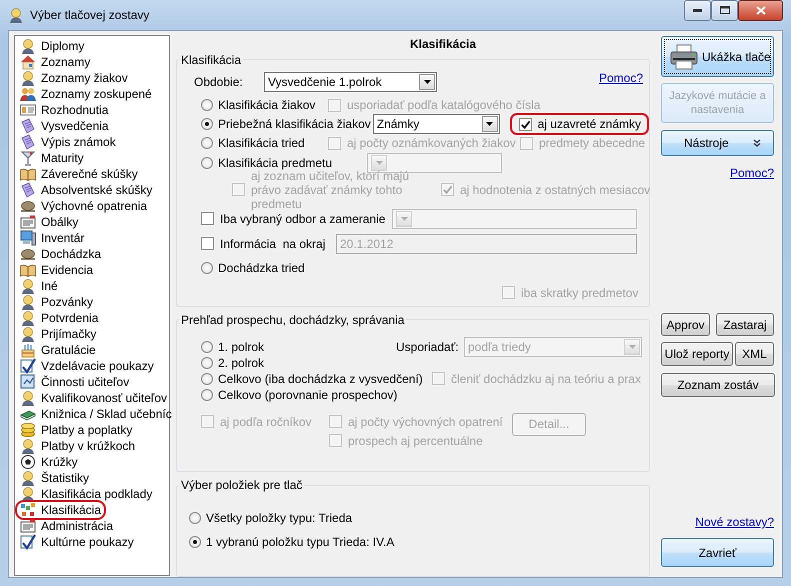 The height and width of the screenshot is (586, 791). Describe the element at coordinates (86, 190) in the screenshot. I see `sidebar-item: Absolventské skúšky` at that location.